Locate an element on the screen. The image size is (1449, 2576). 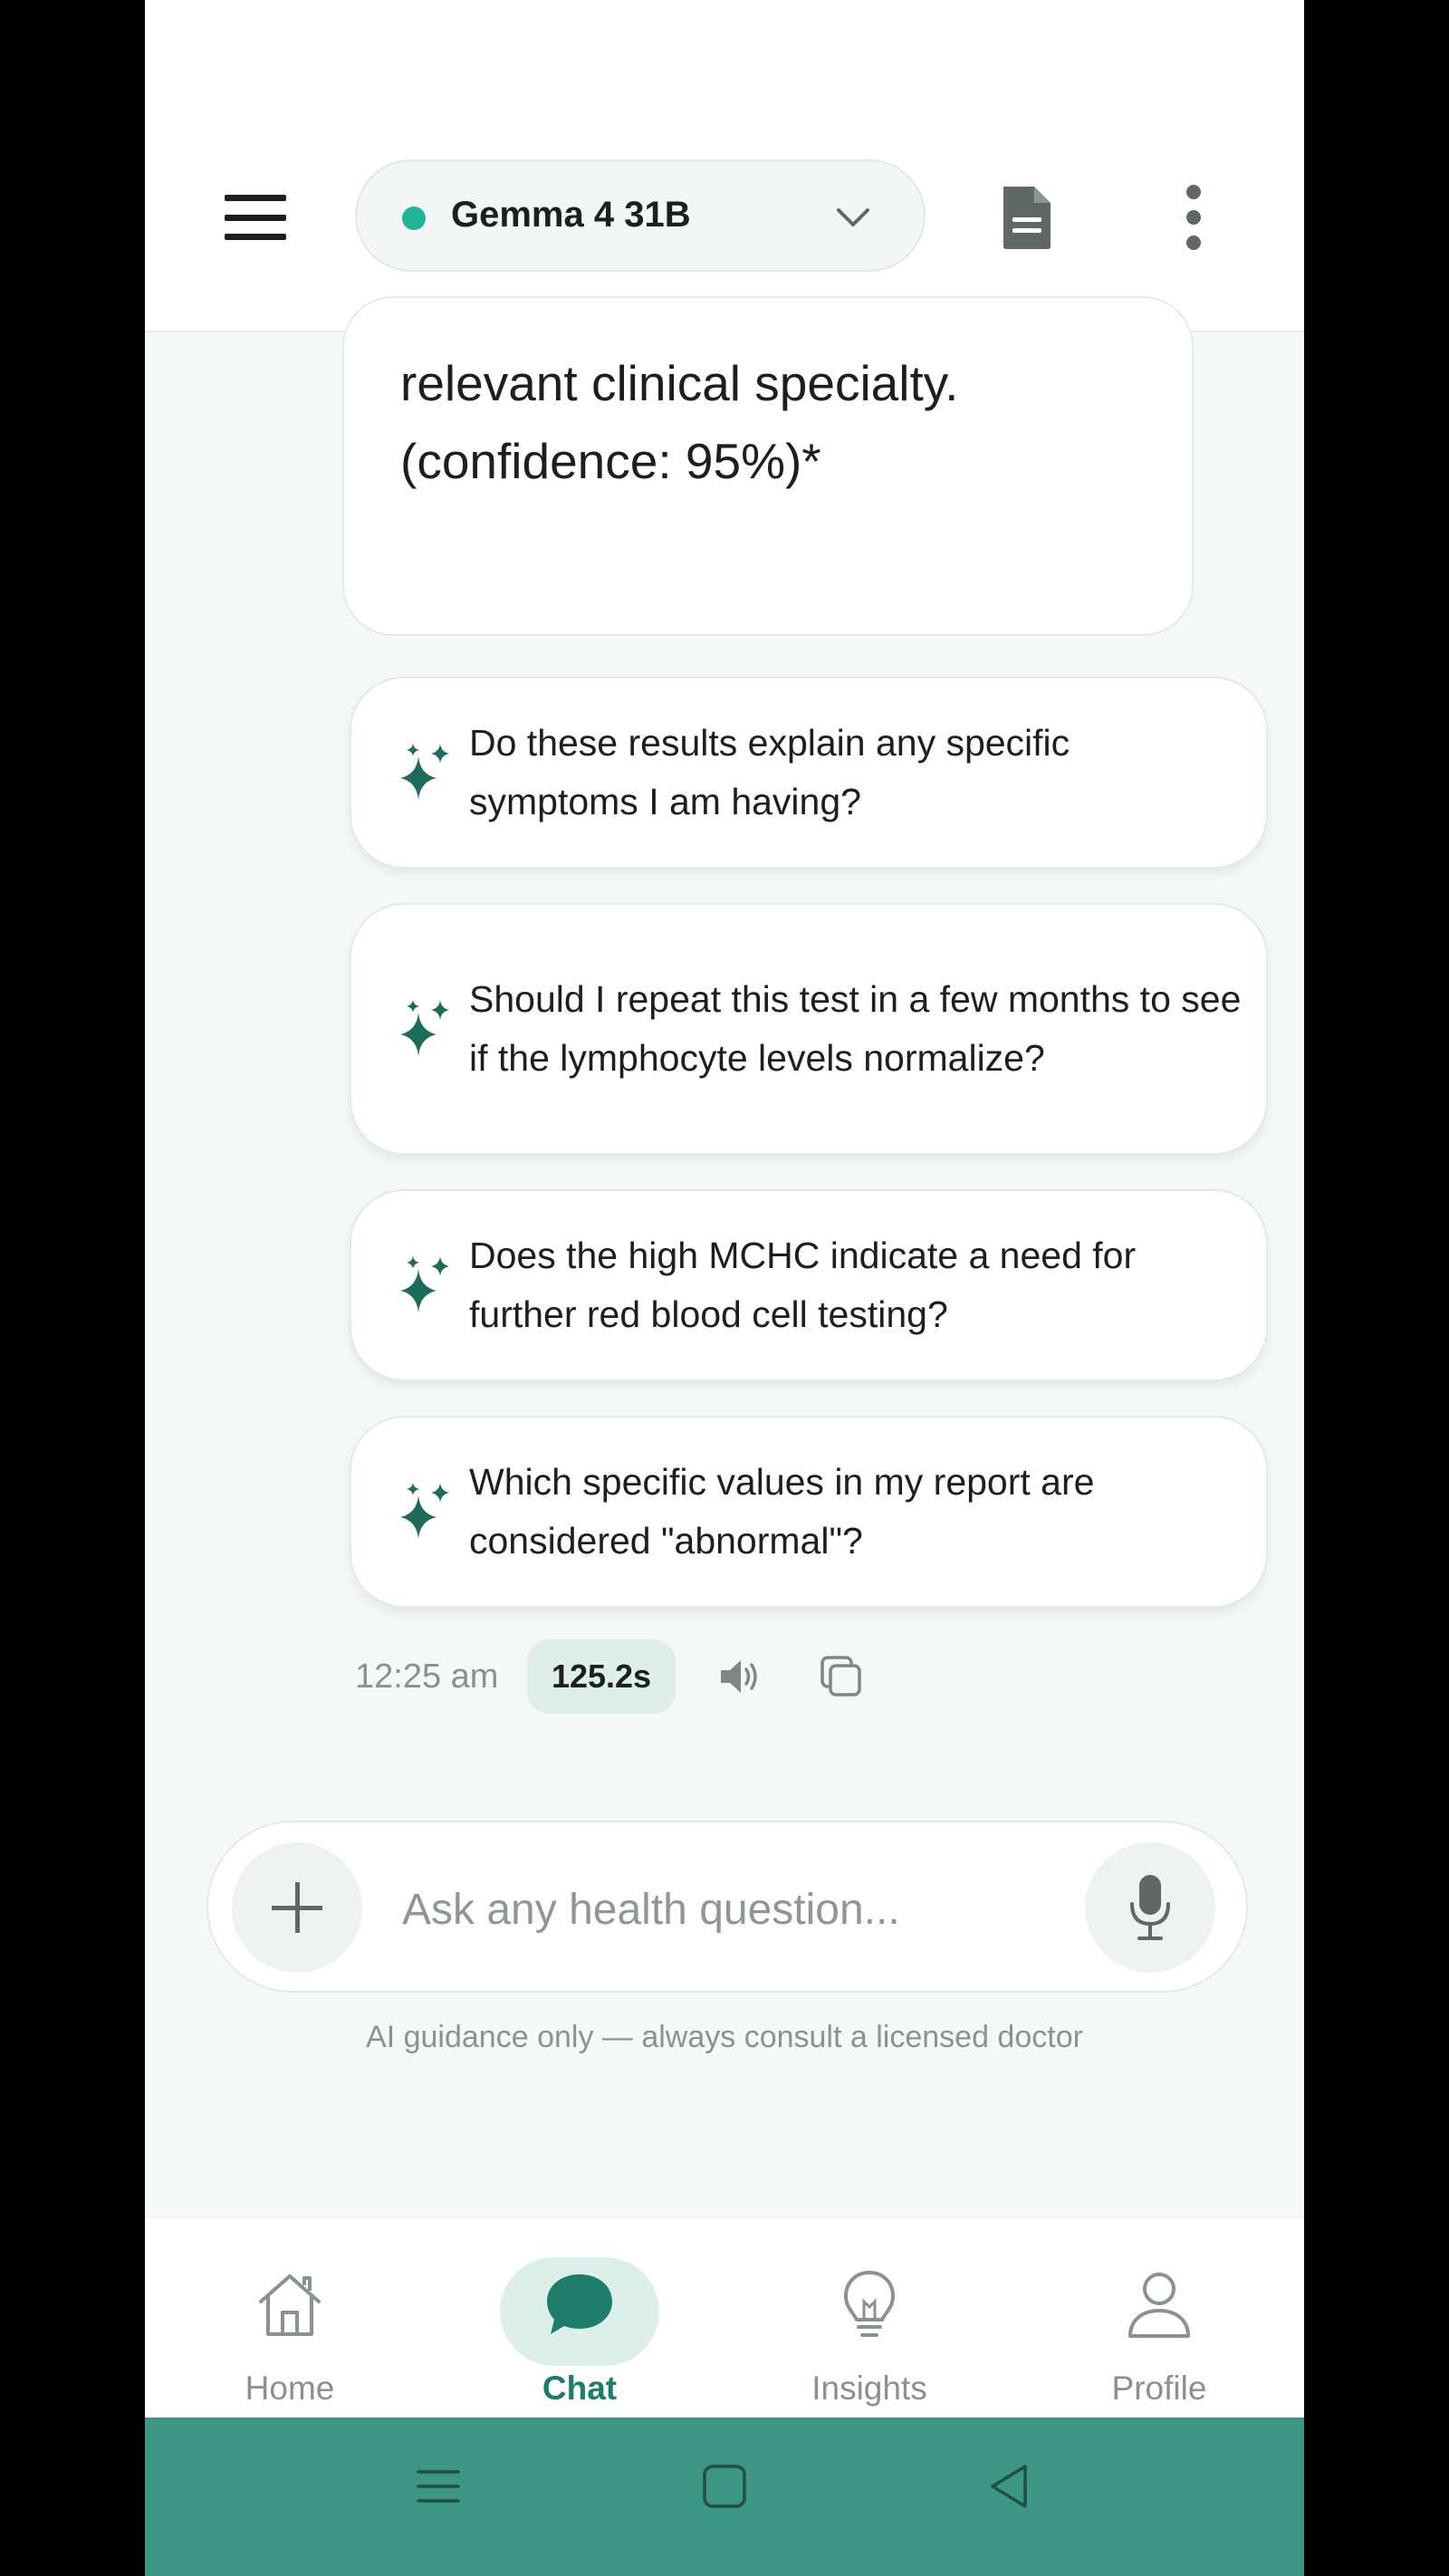
message-composer is located at coordinates (727, 1907).